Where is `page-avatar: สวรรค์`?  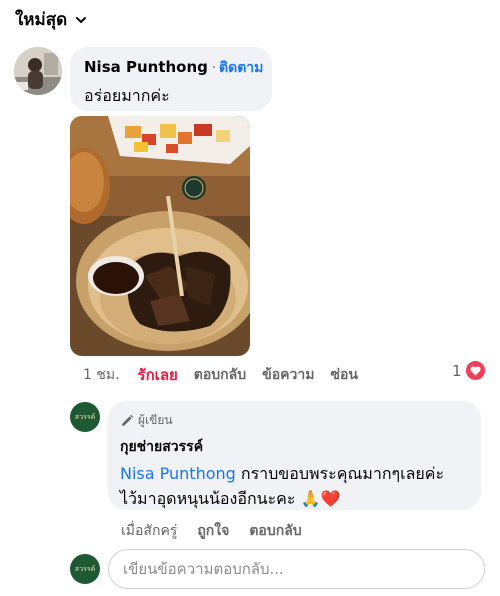 page-avatar: สวรรค์ is located at coordinates (85, 417).